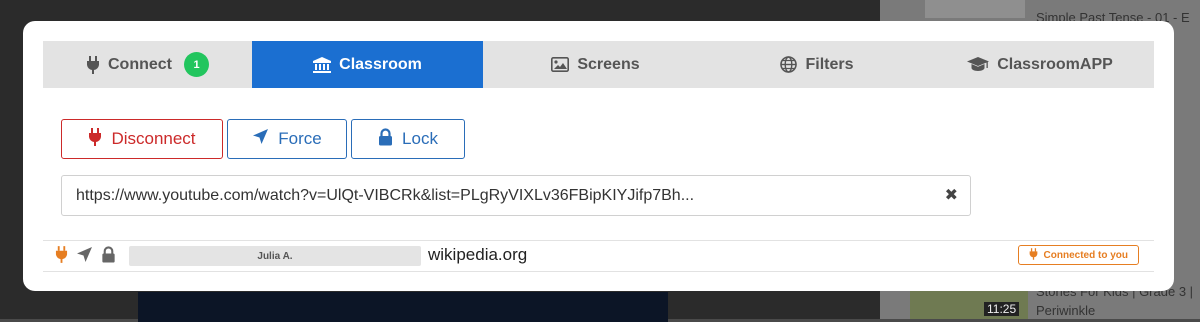 The image size is (1200, 322). I want to click on student-status-icons, so click(85, 257).